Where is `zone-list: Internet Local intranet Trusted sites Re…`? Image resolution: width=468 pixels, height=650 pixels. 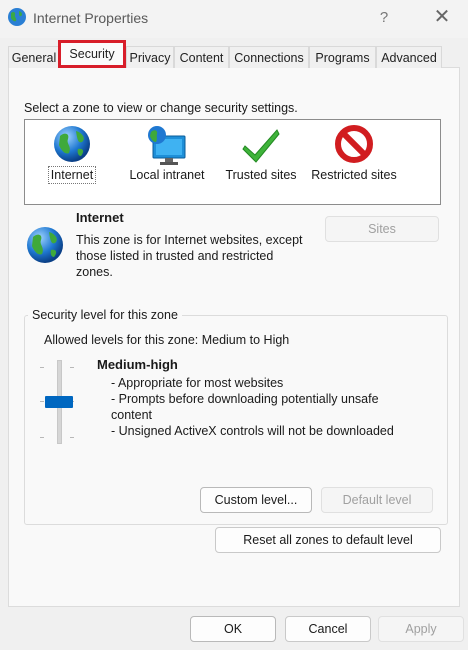 zone-list: Internet Local intranet Trusted sites Re… is located at coordinates (232, 162).